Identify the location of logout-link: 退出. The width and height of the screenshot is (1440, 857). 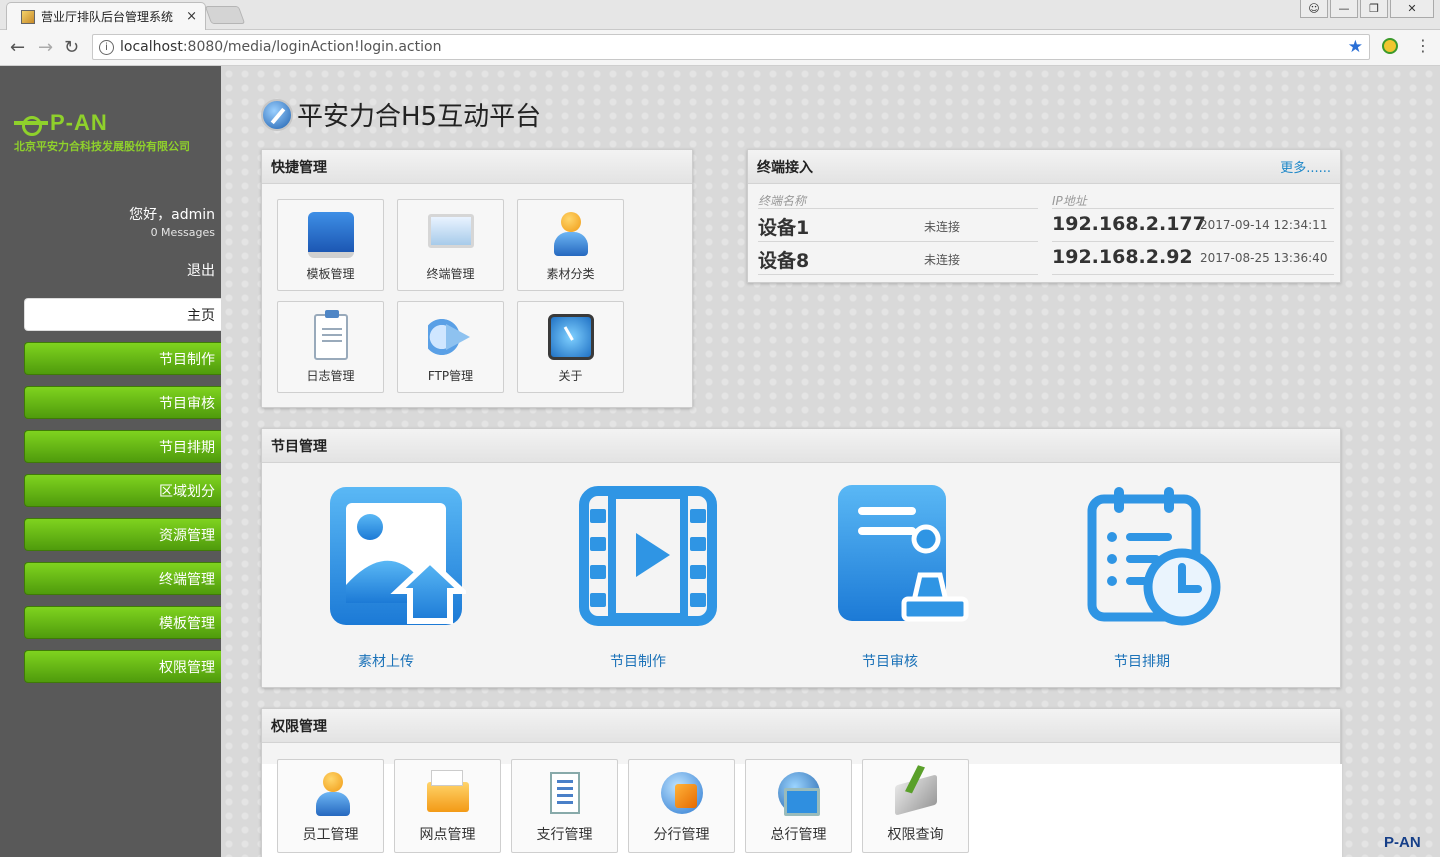
(201, 270).